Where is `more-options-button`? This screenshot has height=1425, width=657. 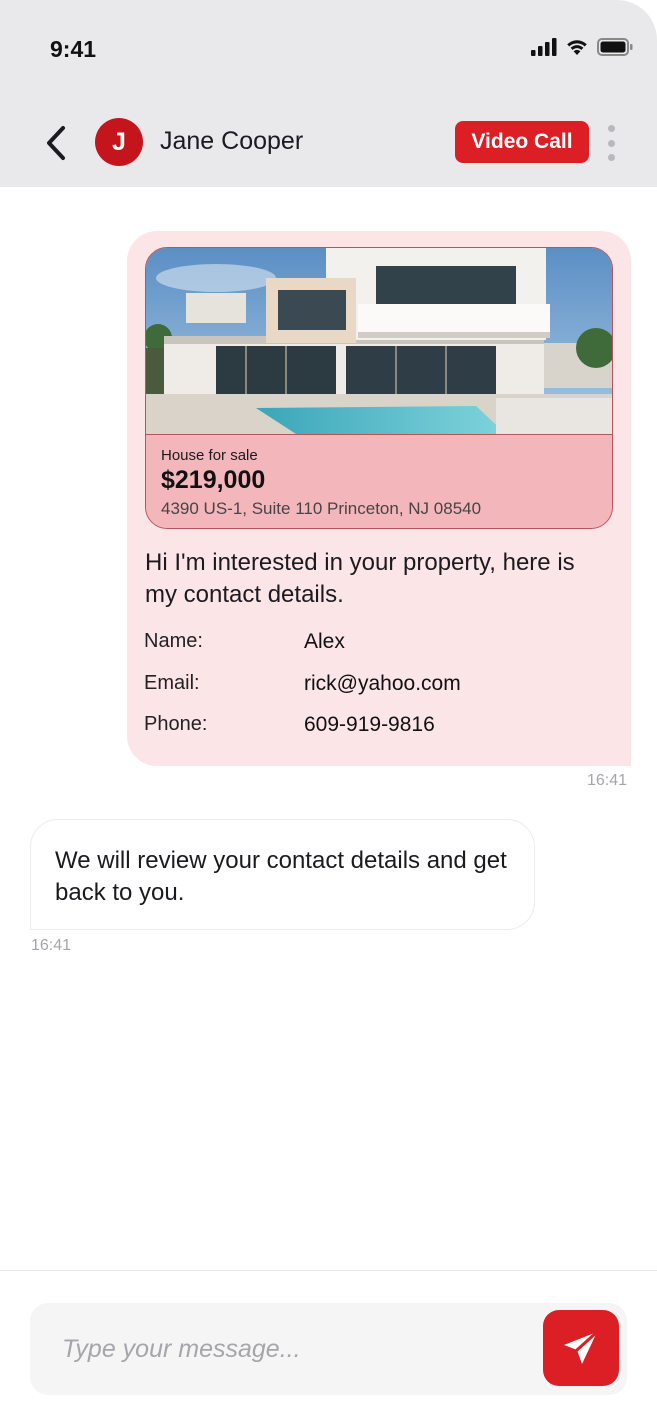 more-options-button is located at coordinates (611, 143).